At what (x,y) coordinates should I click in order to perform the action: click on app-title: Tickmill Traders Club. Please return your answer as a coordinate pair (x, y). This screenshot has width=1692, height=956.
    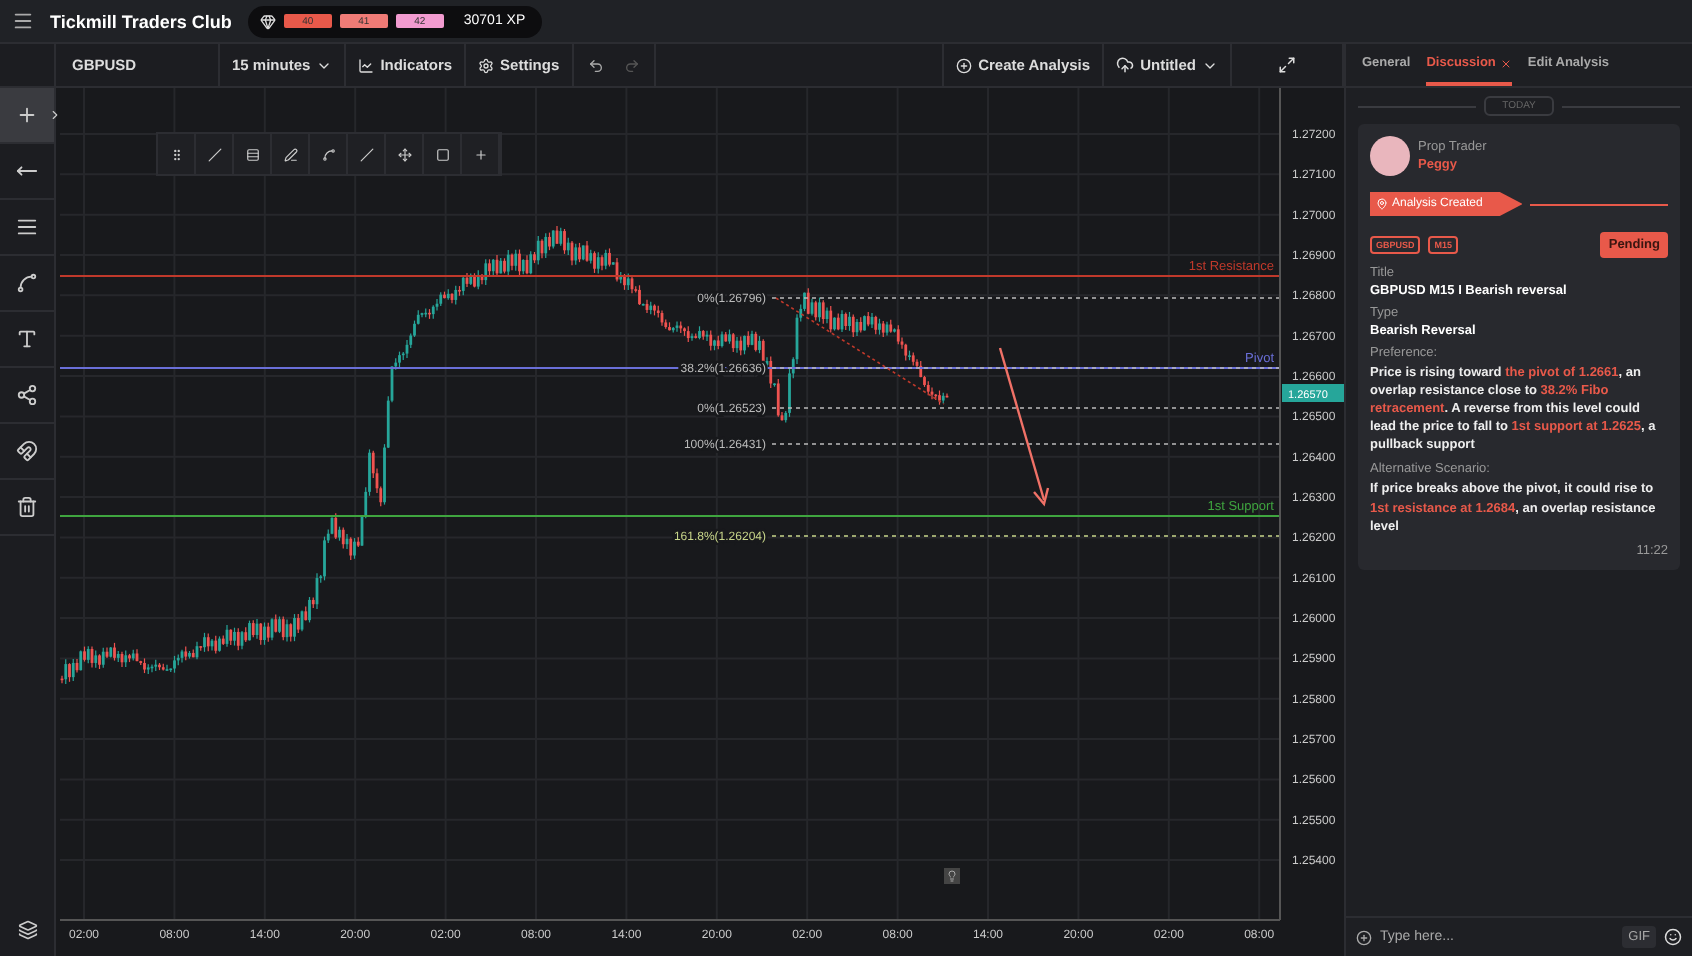
    Looking at the image, I should click on (141, 21).